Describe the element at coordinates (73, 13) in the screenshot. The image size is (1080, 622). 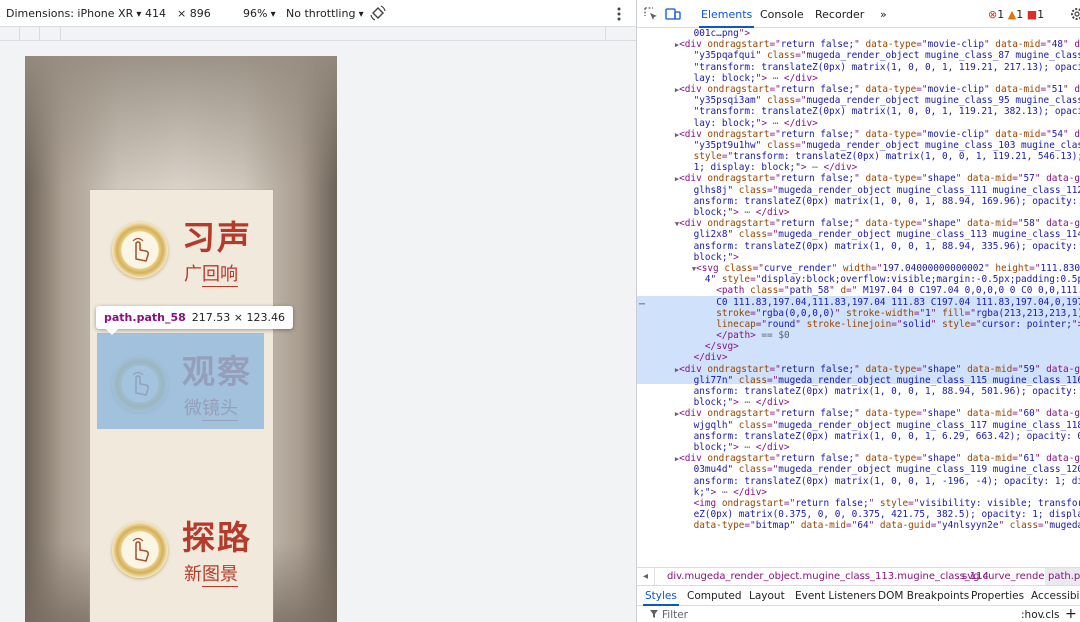
I see `device-select: Dimensions: iPhone XR` at that location.